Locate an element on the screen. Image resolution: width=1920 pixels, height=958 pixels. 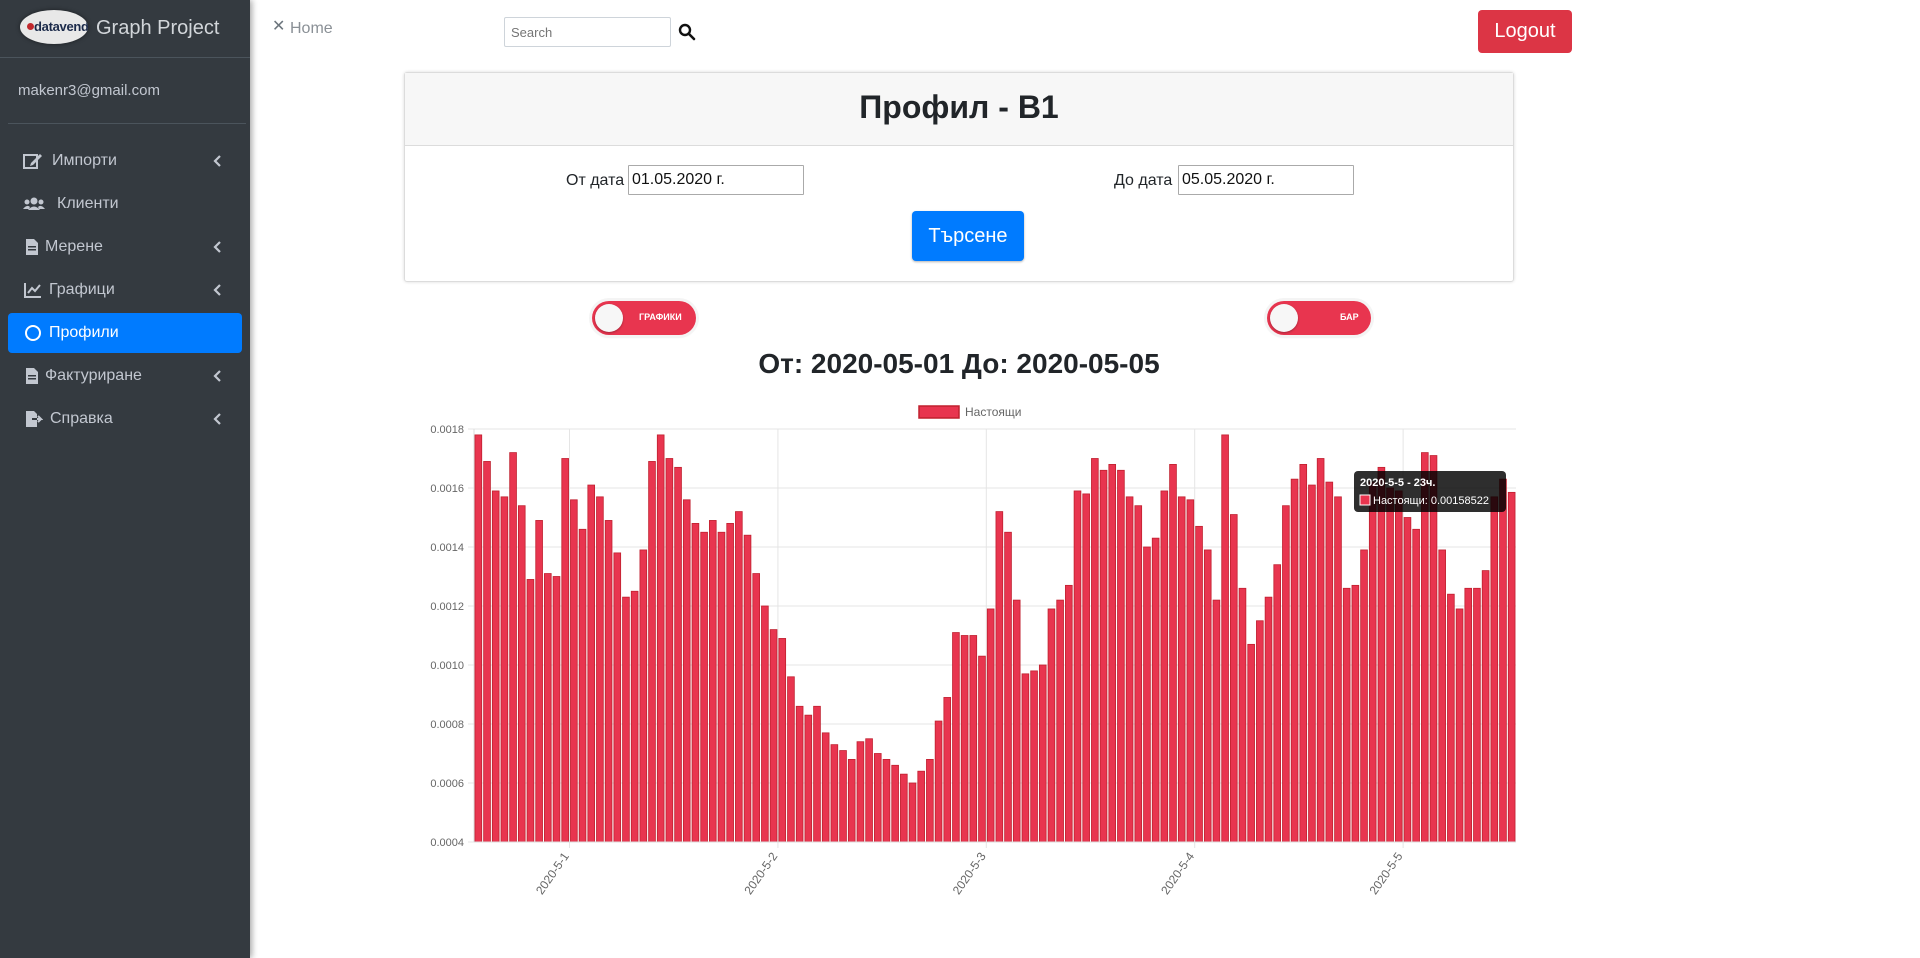
y-tick-label: 0.0006 is located at coordinates (447, 784).